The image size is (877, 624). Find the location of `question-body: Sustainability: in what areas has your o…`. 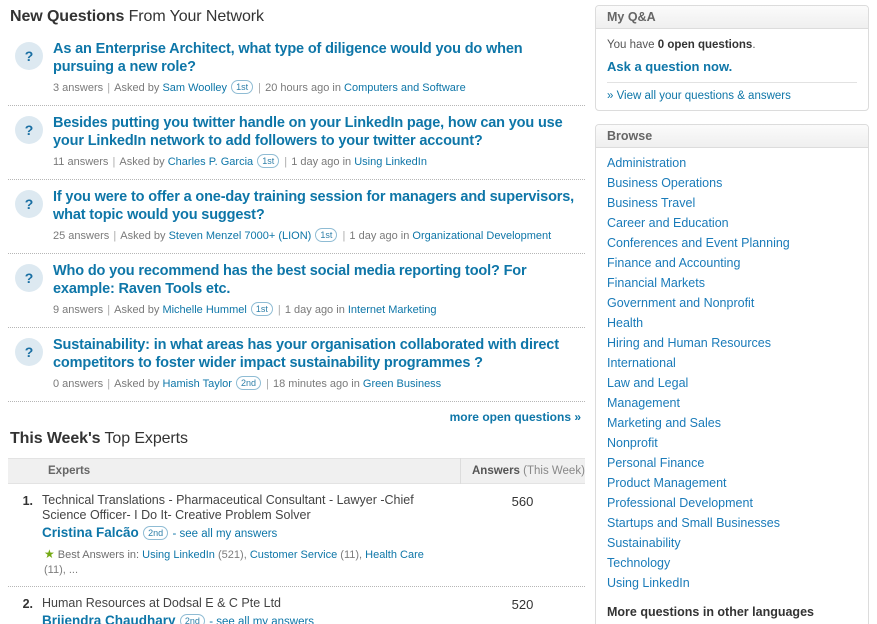

question-body: Sustainability: in what areas has your o… is located at coordinates (318, 364).